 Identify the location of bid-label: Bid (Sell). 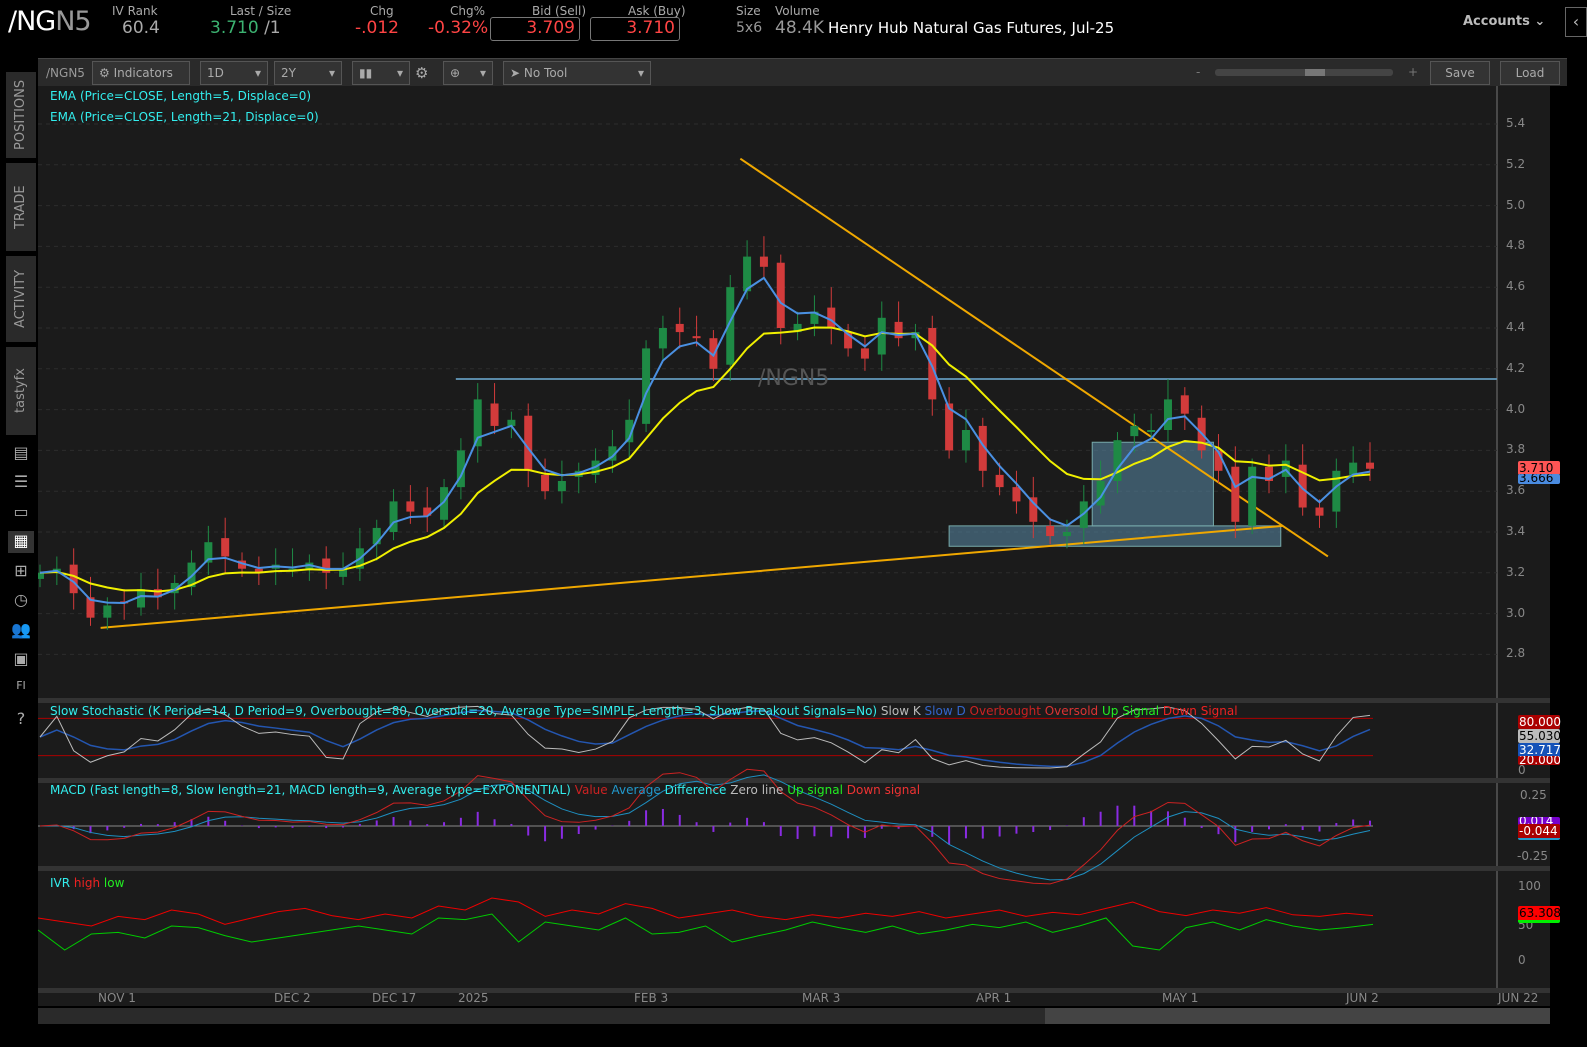
(559, 11).